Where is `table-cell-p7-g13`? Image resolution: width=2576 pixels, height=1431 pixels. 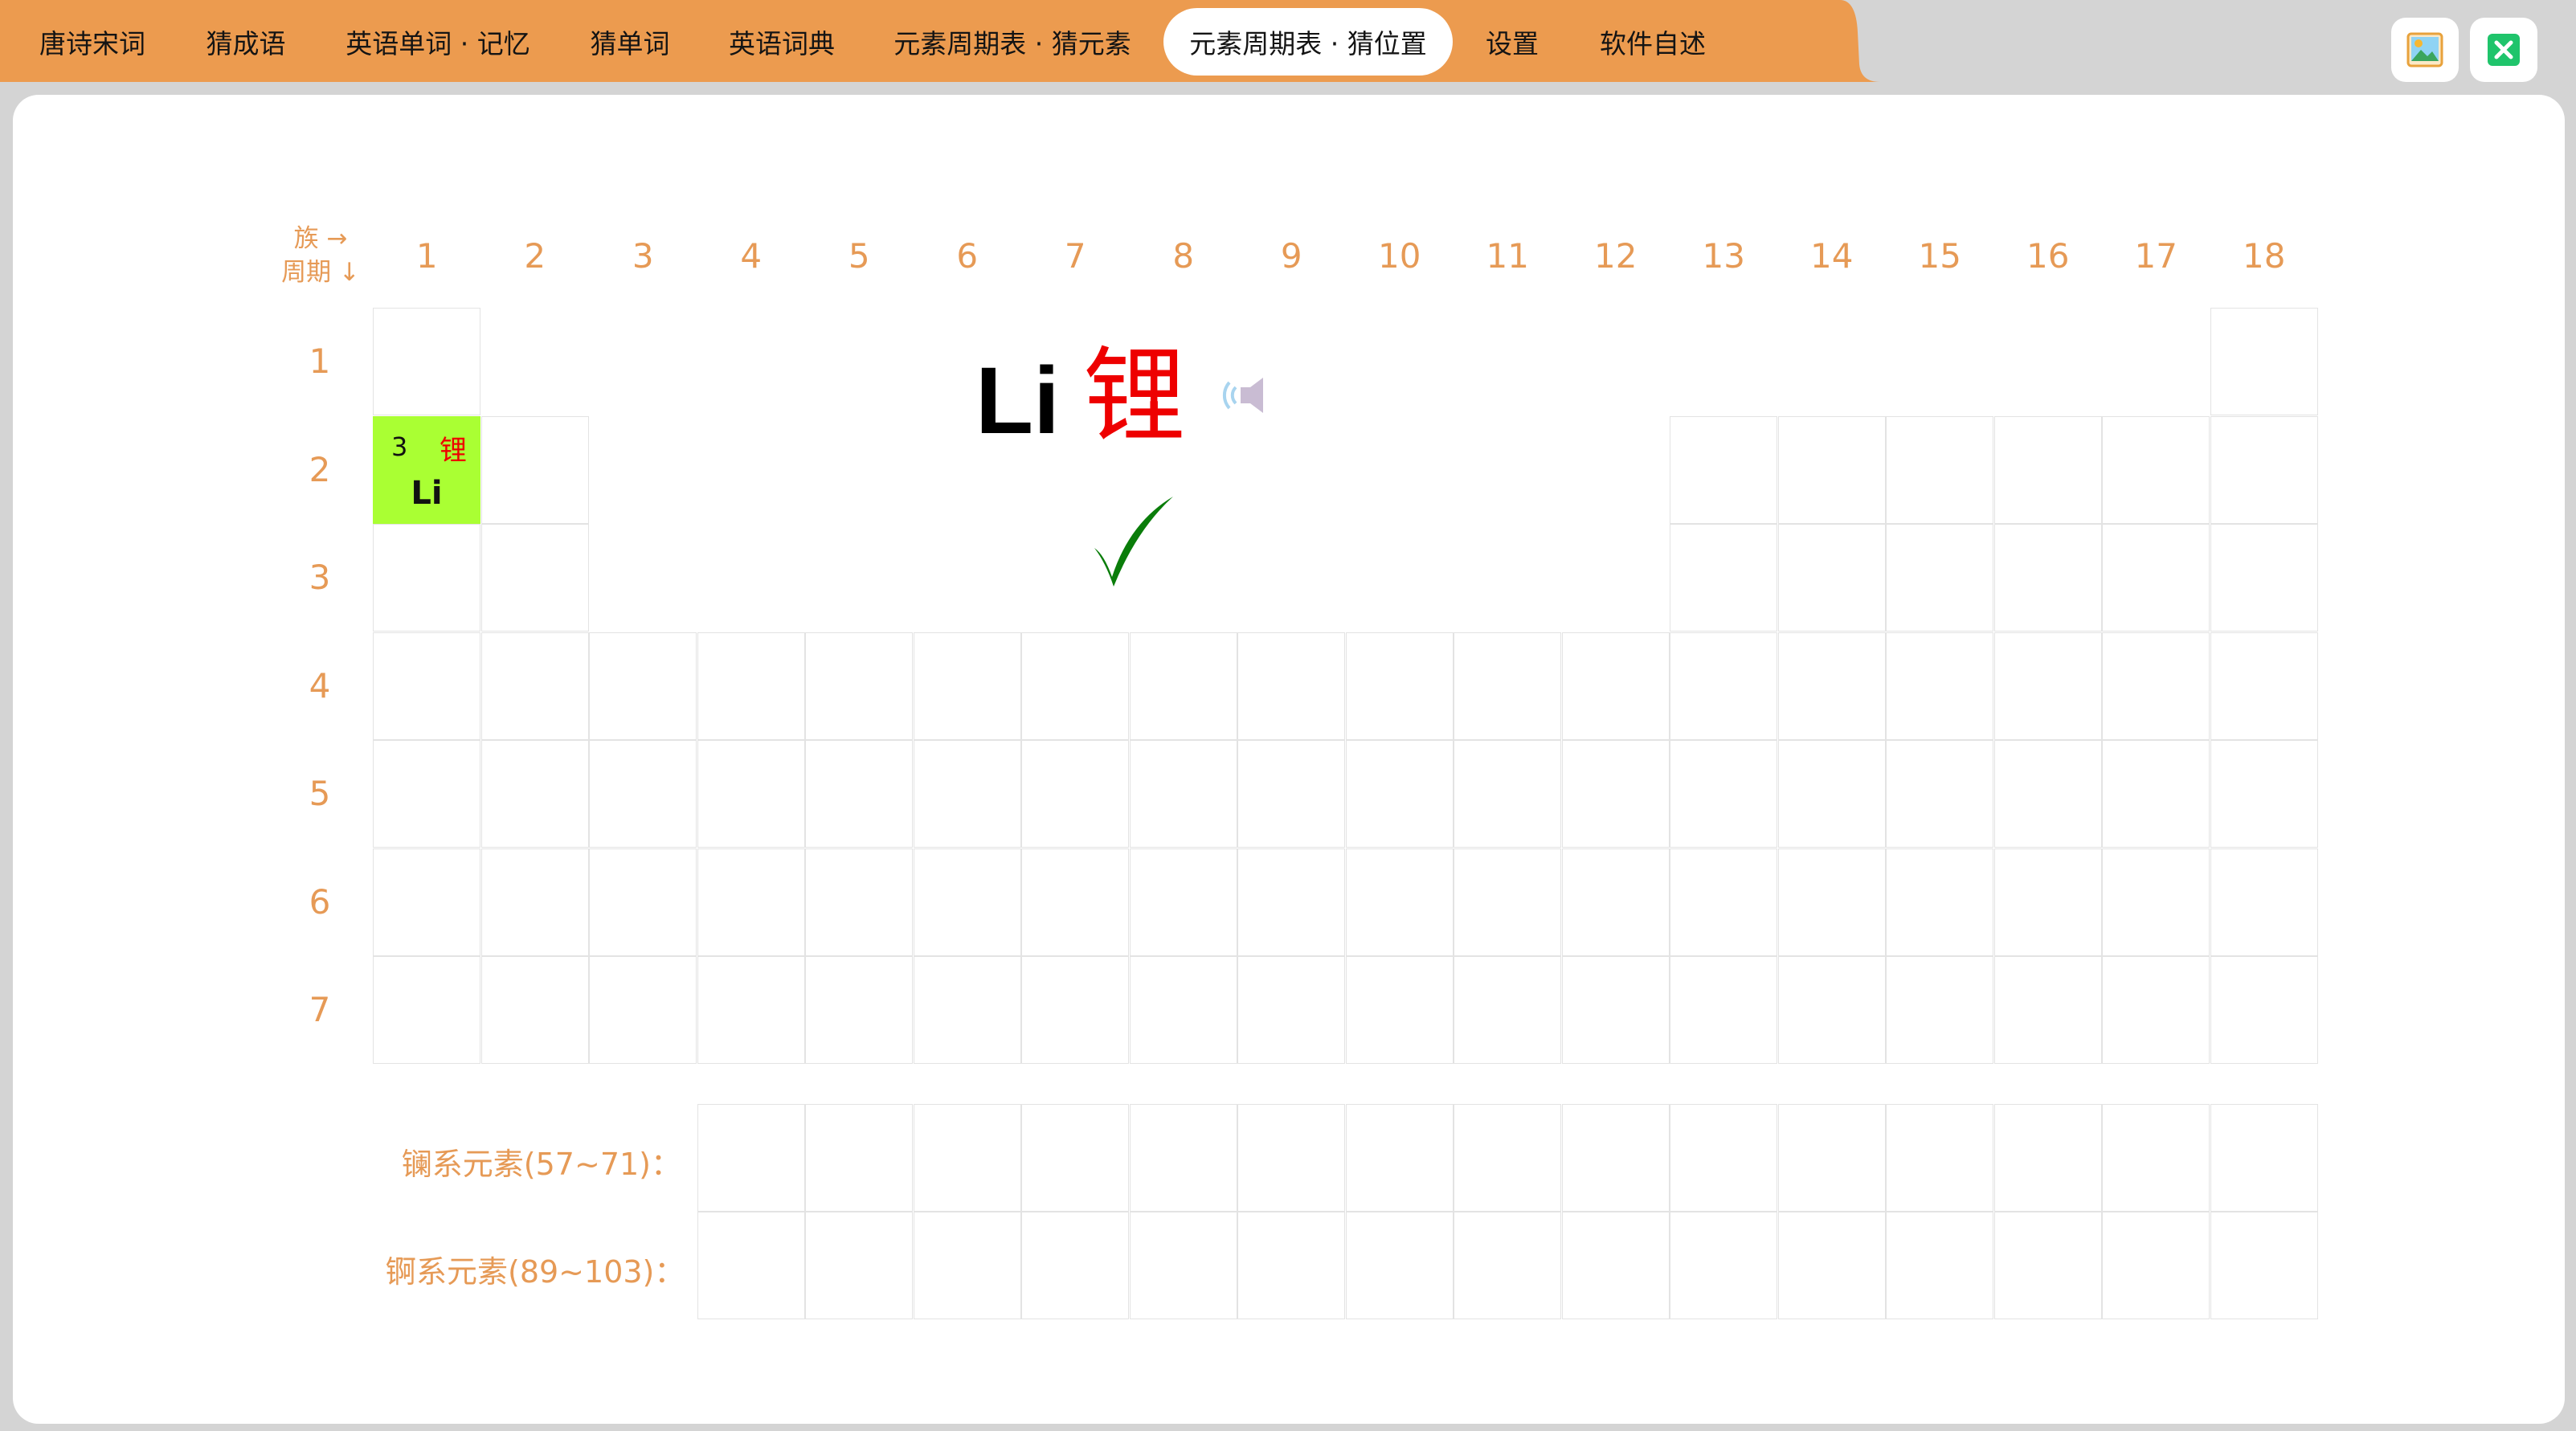
table-cell-p7-g13 is located at coordinates (1723, 1010).